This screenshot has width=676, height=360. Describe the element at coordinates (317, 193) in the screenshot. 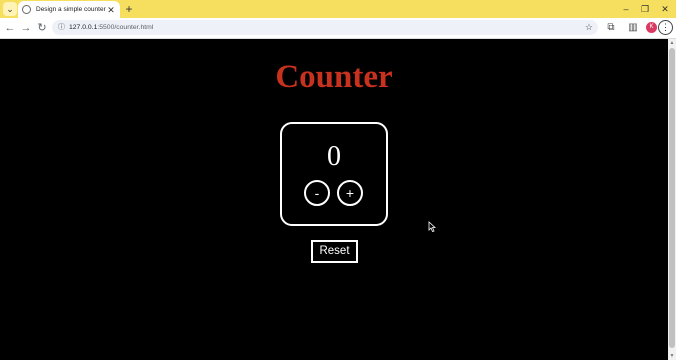

I see `decrement-button: -` at that location.